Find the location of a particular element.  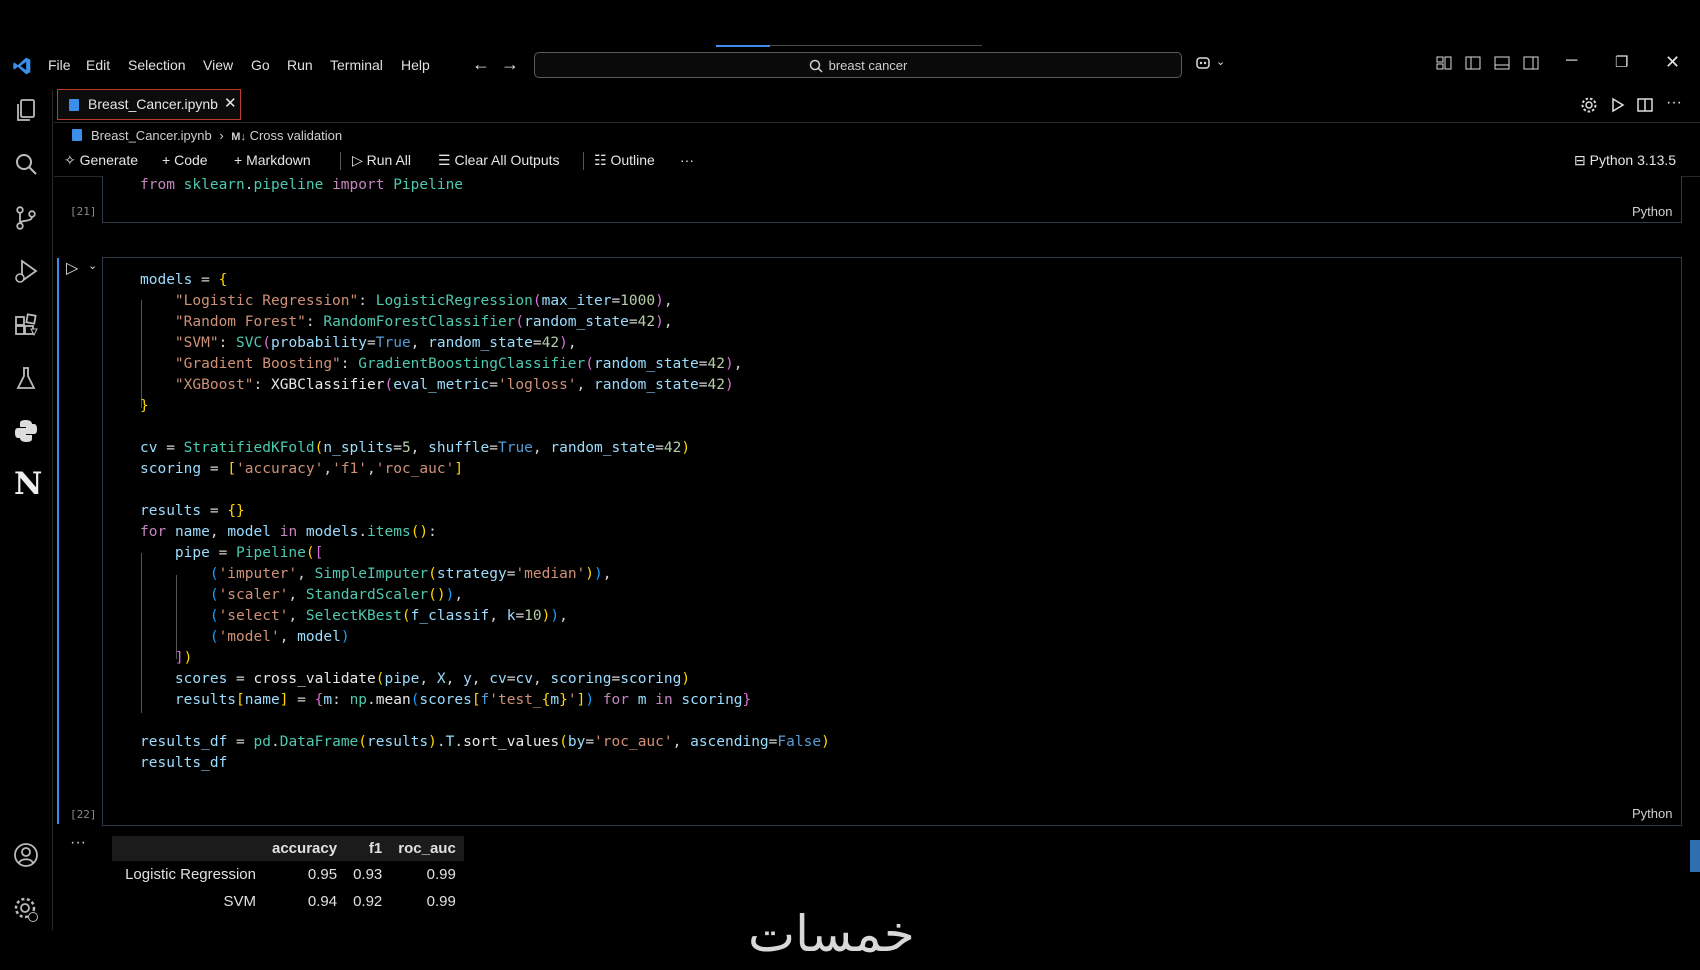

sparkle-icon: ✧ is located at coordinates (72, 160).